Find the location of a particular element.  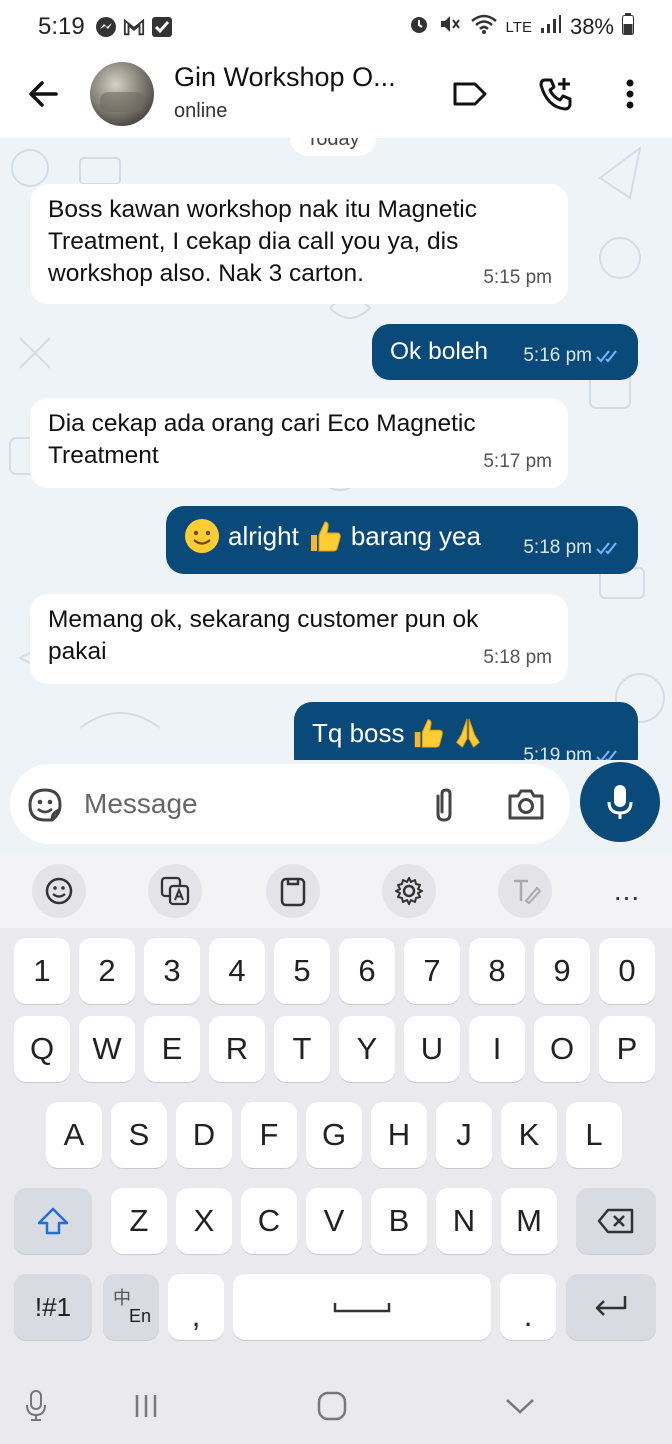

status-bar: 5:19 LTE 38% is located at coordinates (336, 27).